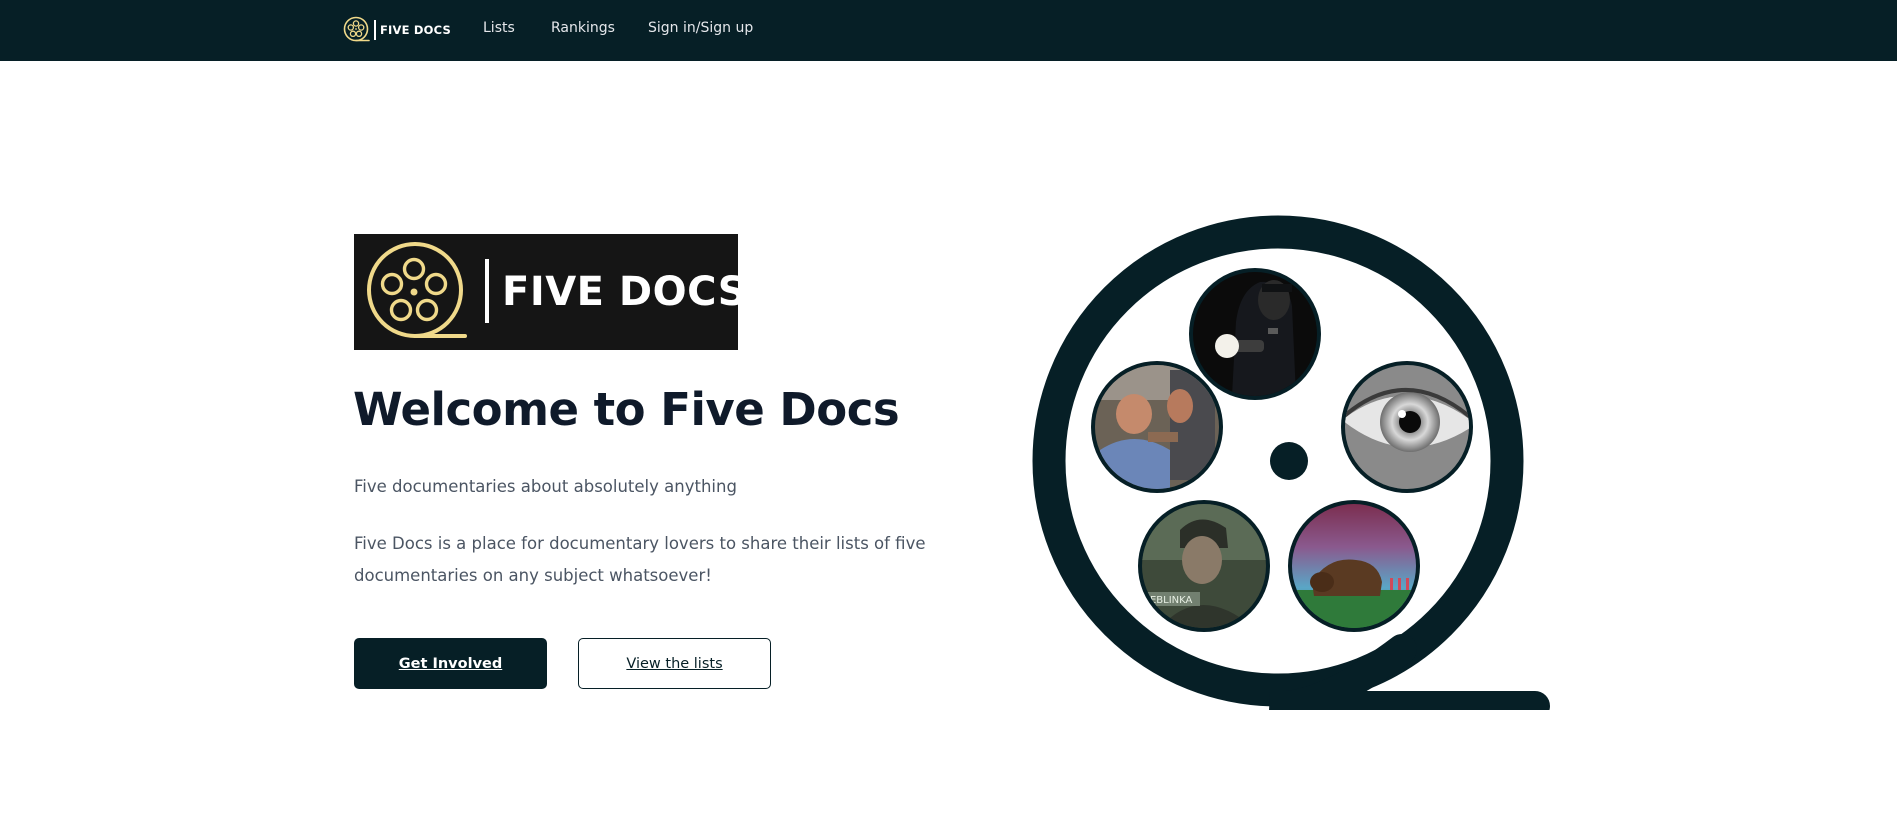  I want to click on brand-logo-link: FIVE DOCS, so click(397, 30).